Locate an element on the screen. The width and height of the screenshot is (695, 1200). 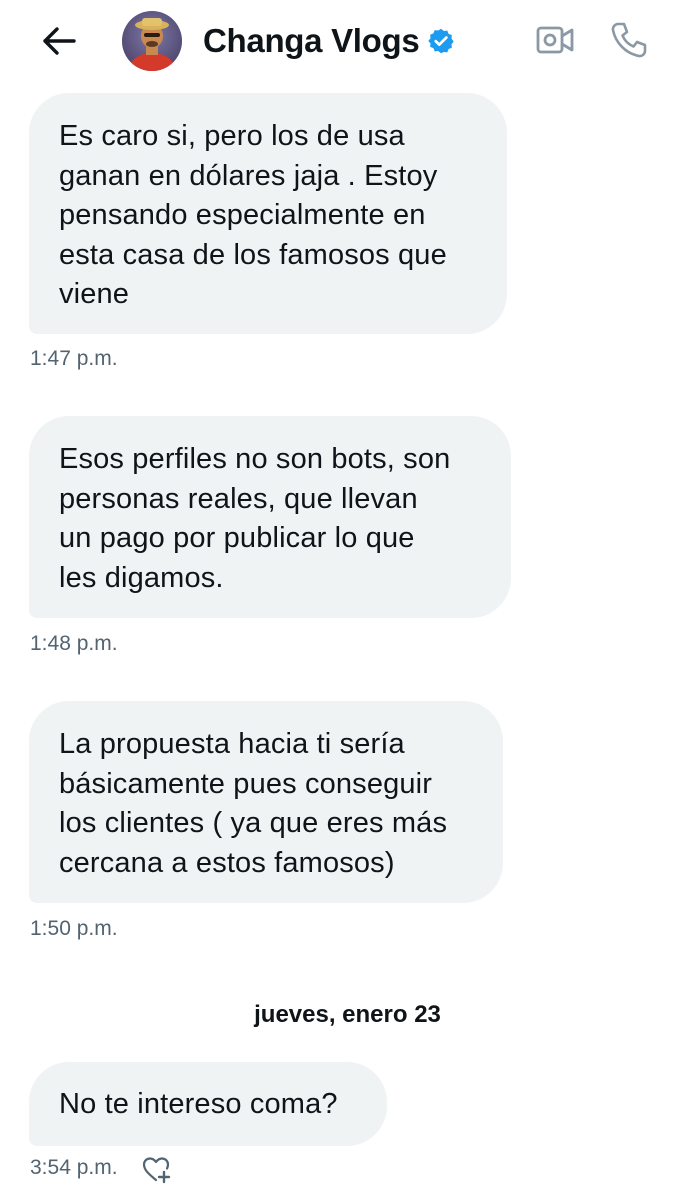
message-text-line: personas reales, que llevan is located at coordinates (238, 498).